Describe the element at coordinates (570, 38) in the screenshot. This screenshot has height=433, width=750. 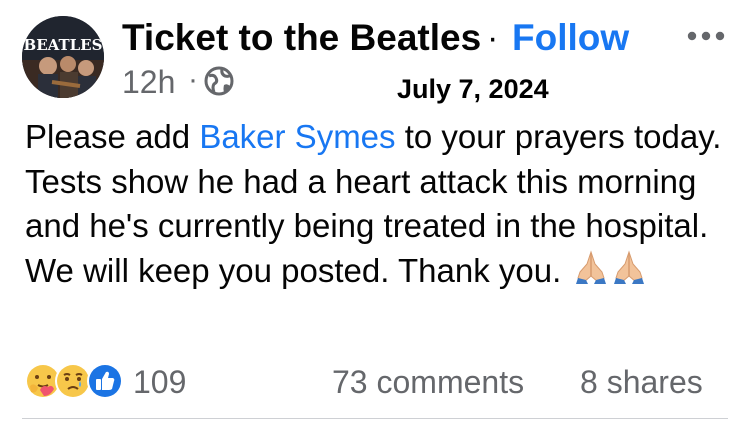
I see `follow-button: Follow` at that location.